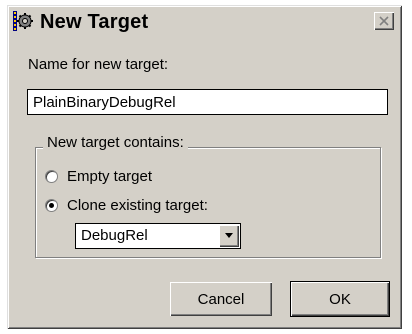 This screenshot has height=334, width=412. Describe the element at coordinates (110, 176) in the screenshot. I see `radio-label: Empty target` at that location.